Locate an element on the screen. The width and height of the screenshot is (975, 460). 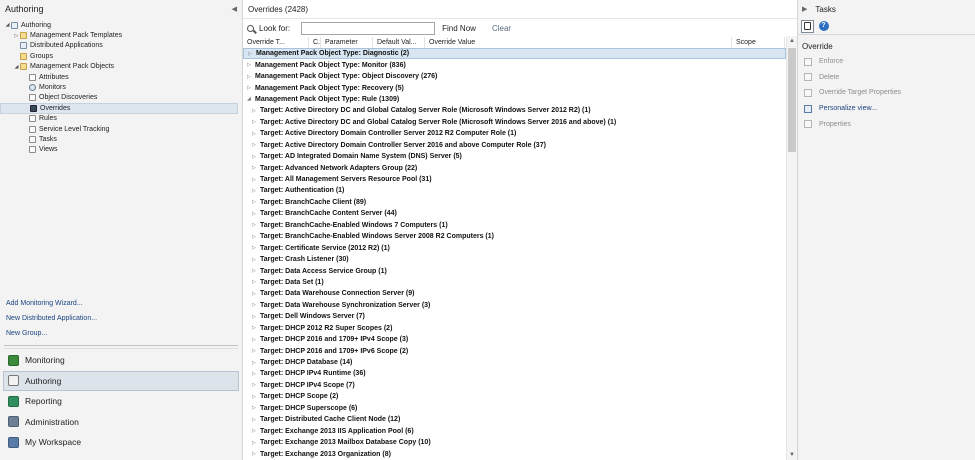
scrollbar-thumb is located at coordinates (792, 100).